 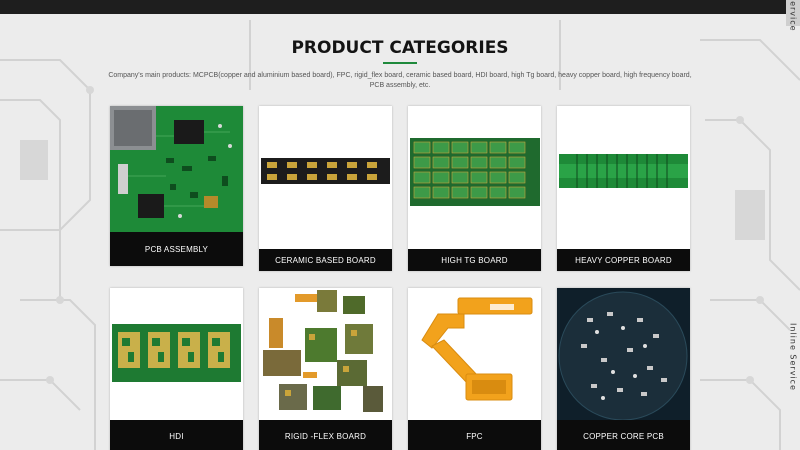 I want to click on category-label: PCB ASSEMBLY, so click(x=176, y=249).